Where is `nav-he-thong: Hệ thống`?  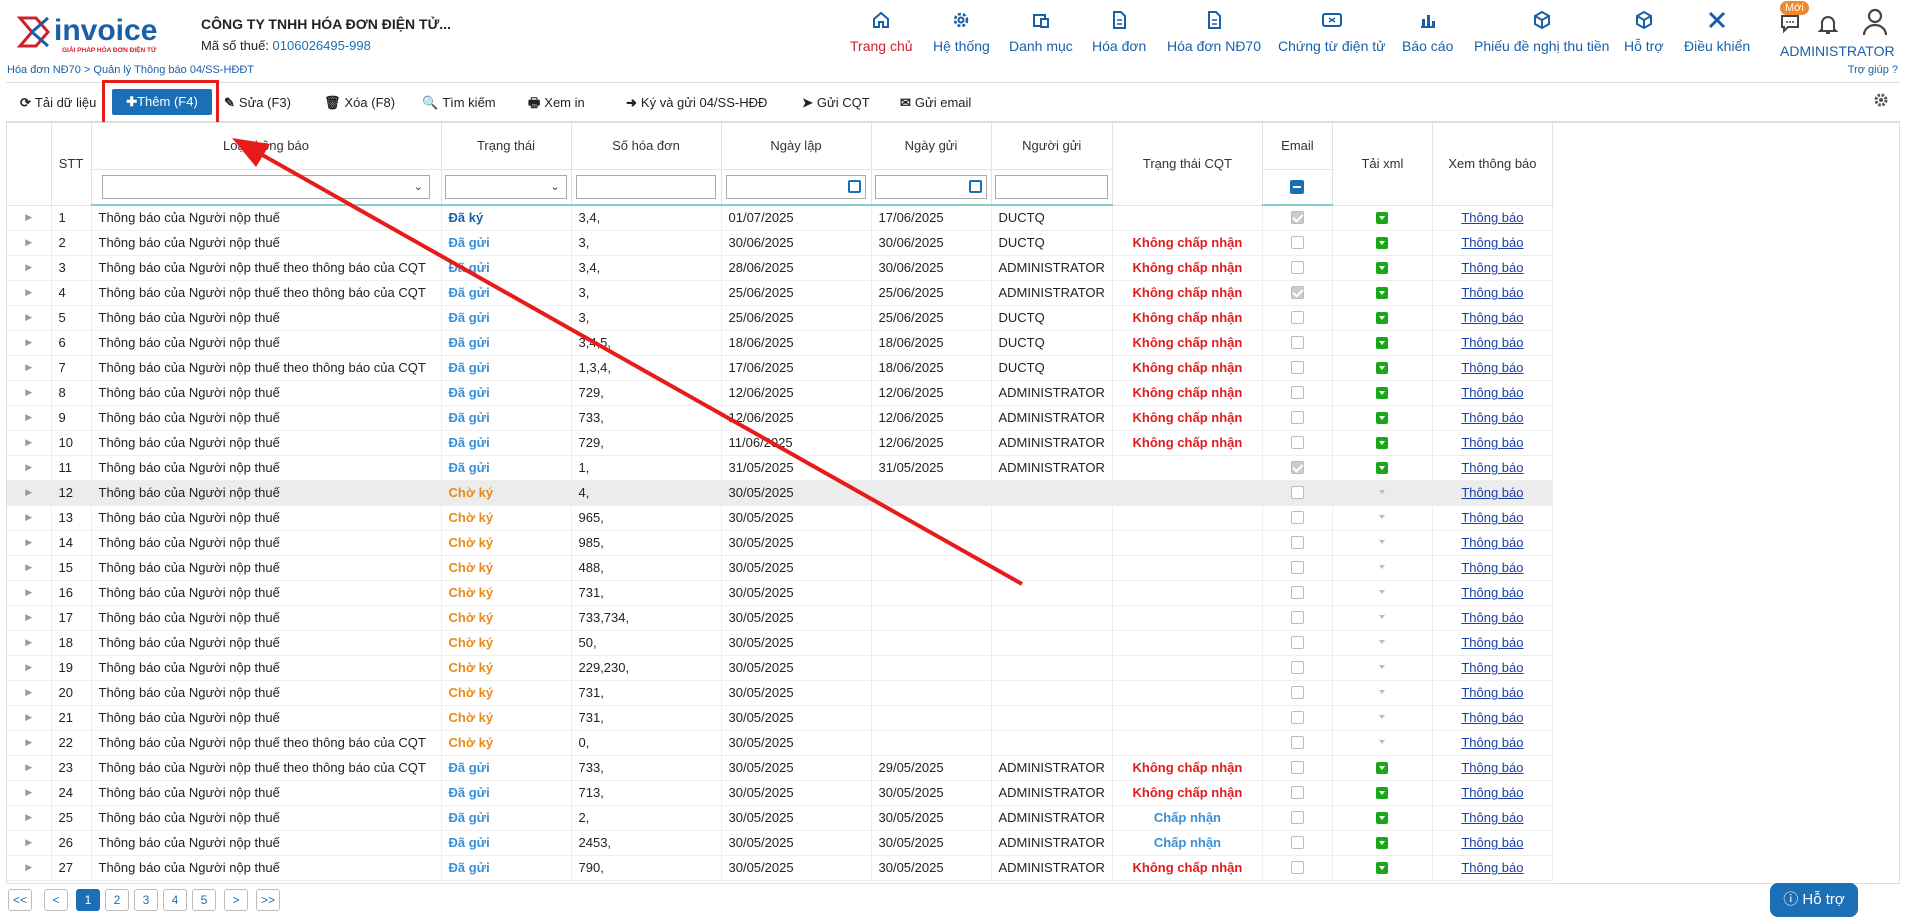
nav-he-thong: Hệ thống is located at coordinates (961, 35).